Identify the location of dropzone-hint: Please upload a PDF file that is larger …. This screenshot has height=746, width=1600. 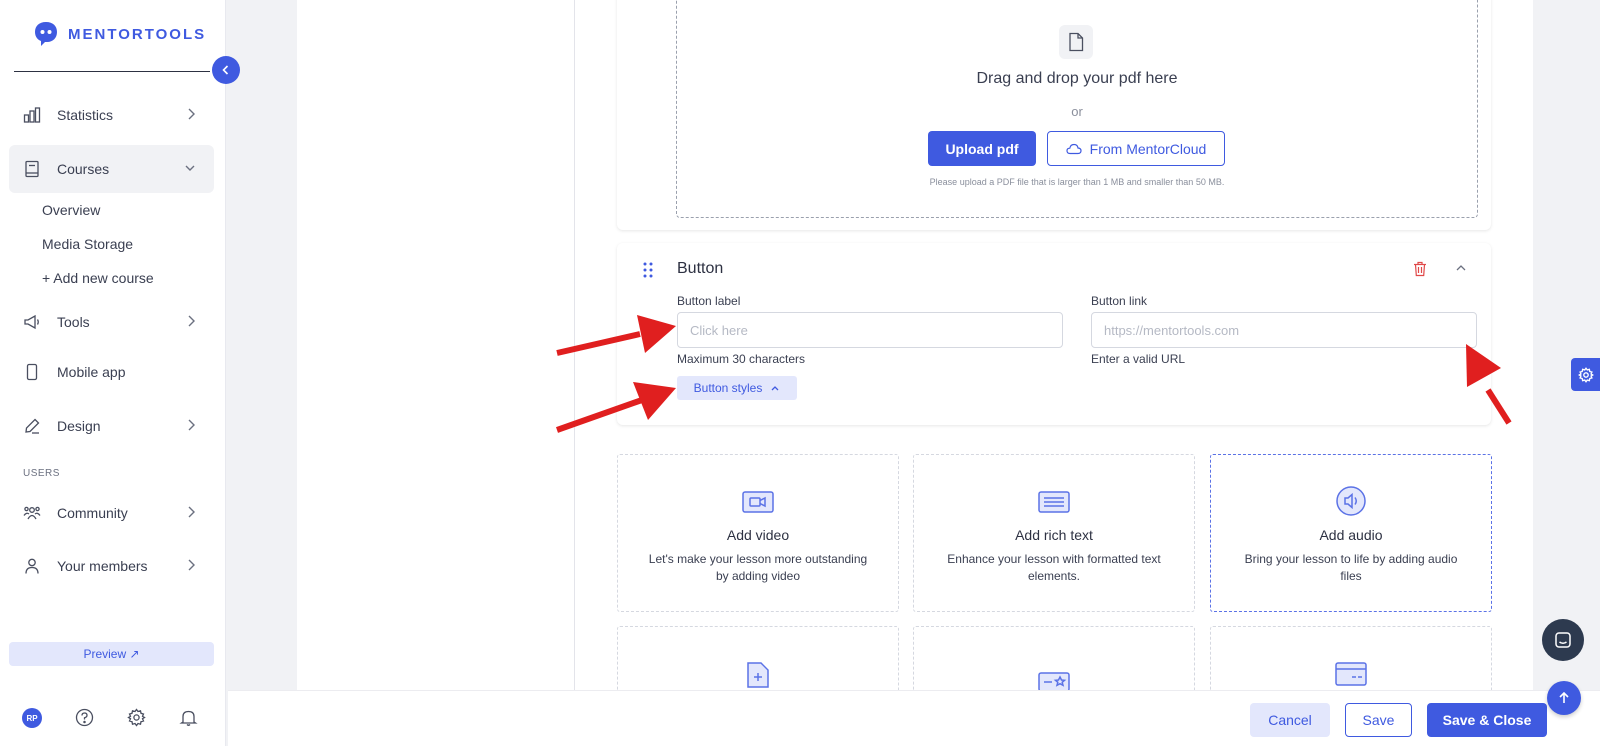
(1077, 182).